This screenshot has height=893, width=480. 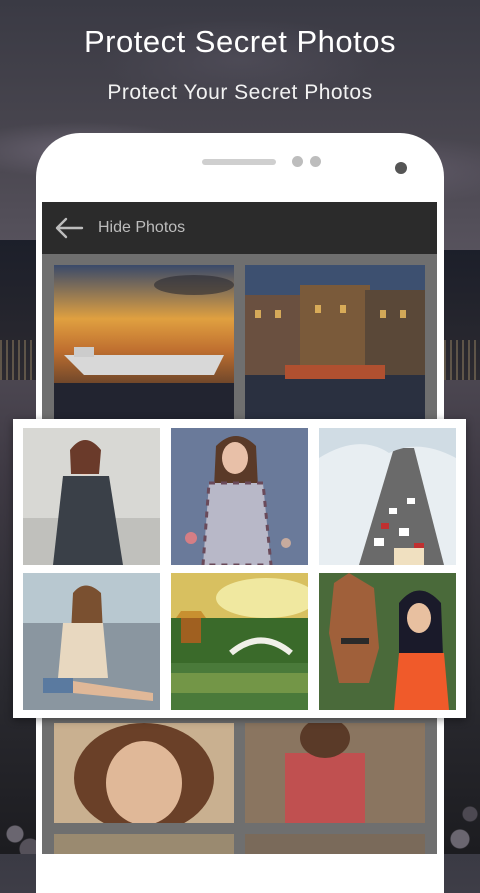 What do you see at coordinates (240, 41) in the screenshot?
I see `promo-title: Protect Secret Photos` at bounding box center [240, 41].